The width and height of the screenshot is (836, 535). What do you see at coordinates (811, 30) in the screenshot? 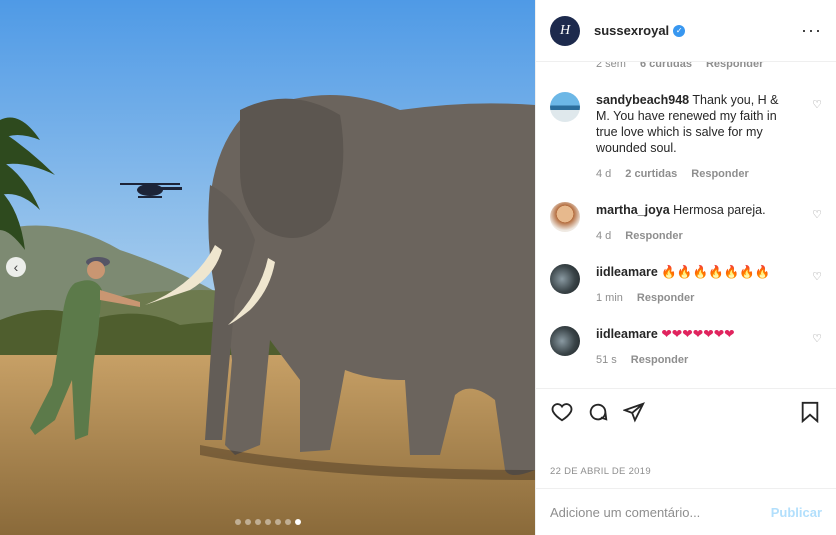
I see `more-horizontal-icon: ···` at bounding box center [811, 30].